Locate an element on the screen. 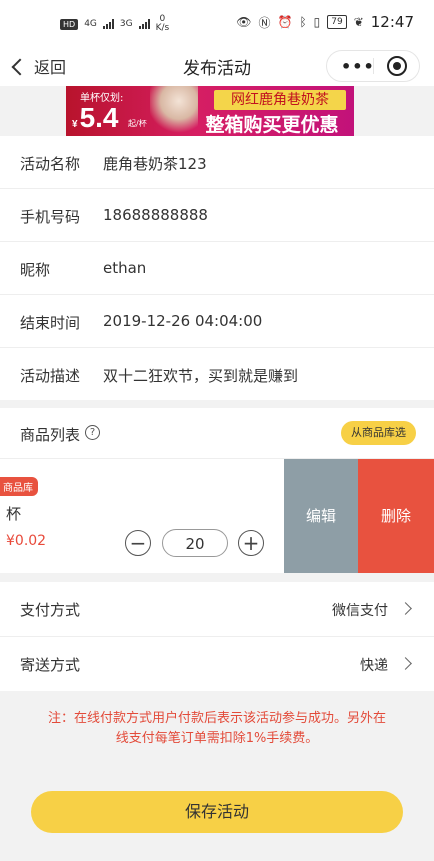  decrease-button: − is located at coordinates (138, 543).